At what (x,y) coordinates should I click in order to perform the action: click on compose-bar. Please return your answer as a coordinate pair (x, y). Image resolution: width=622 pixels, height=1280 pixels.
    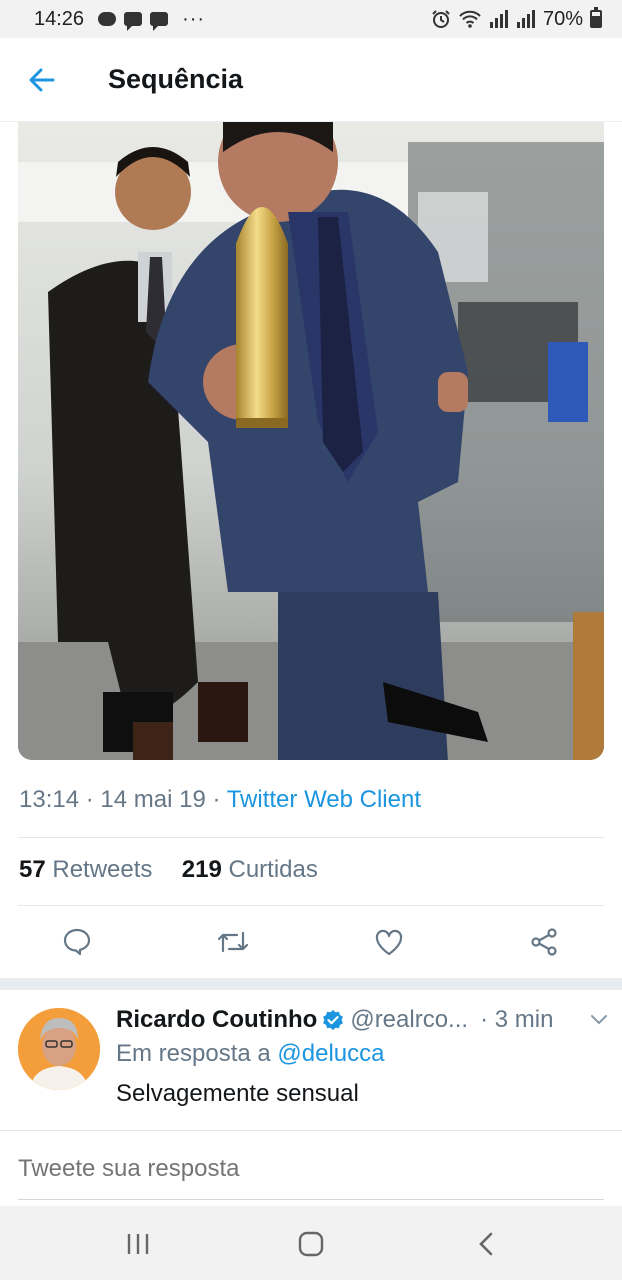
    Looking at the image, I should click on (311, 1168).